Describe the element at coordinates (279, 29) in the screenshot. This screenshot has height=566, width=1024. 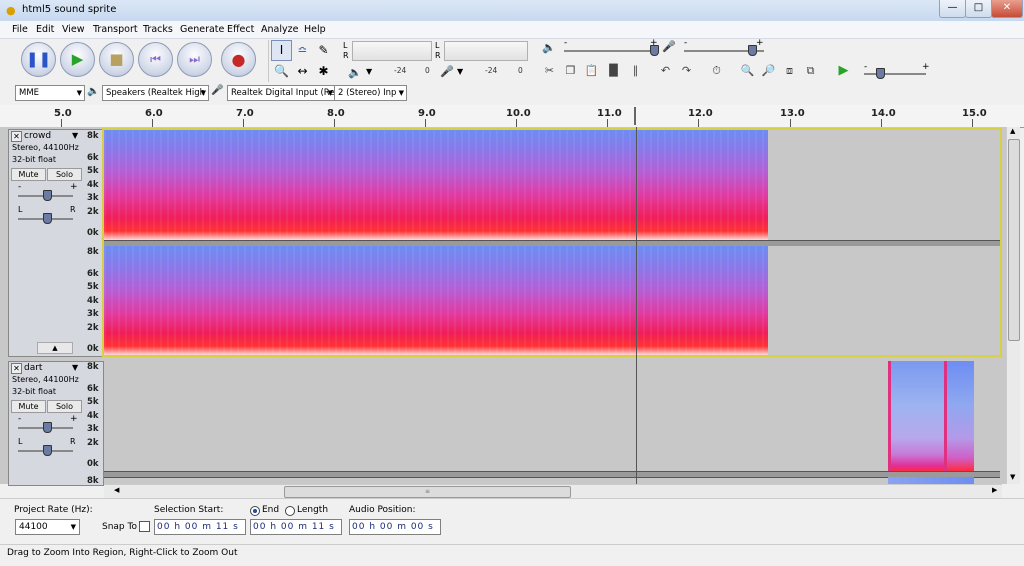
I see `menu-analyze: Analyze` at that location.